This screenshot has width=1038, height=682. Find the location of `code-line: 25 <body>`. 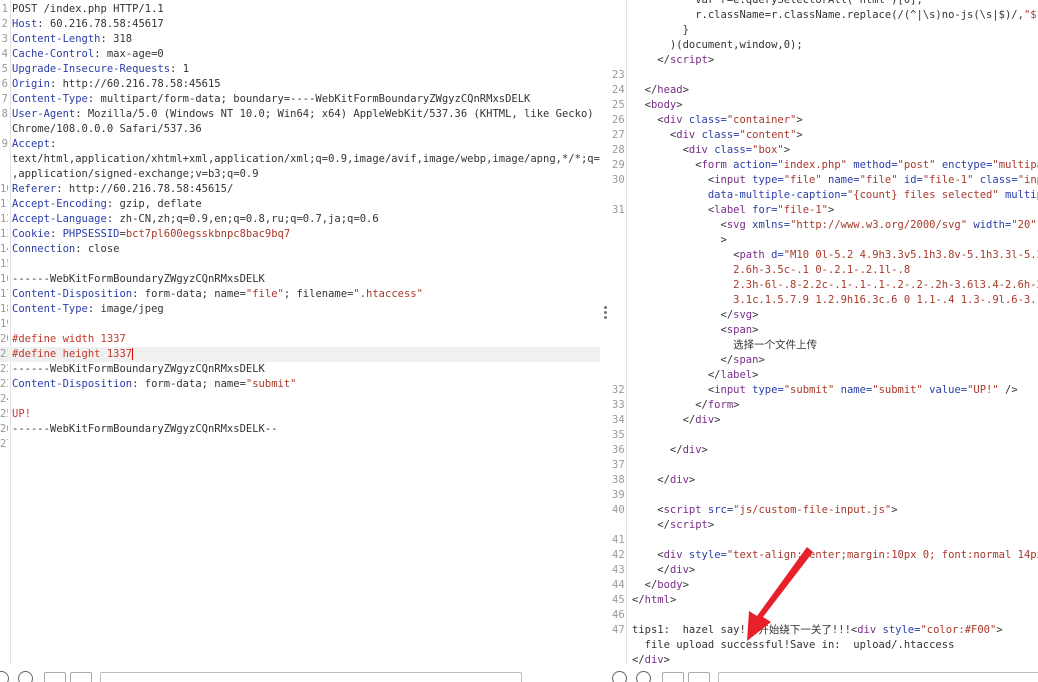

code-line: 25 <body> is located at coordinates (825, 105).